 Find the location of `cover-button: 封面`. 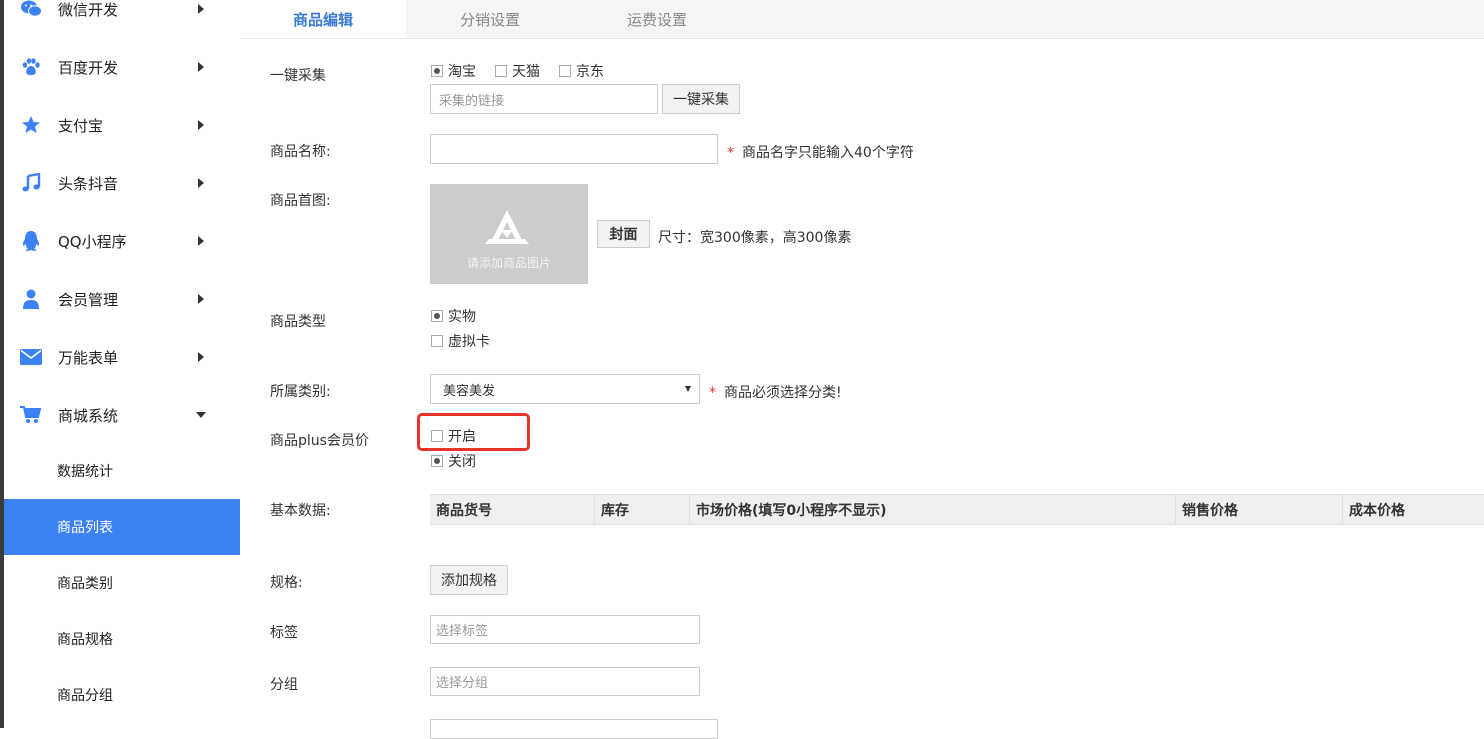

cover-button: 封面 is located at coordinates (623, 234).